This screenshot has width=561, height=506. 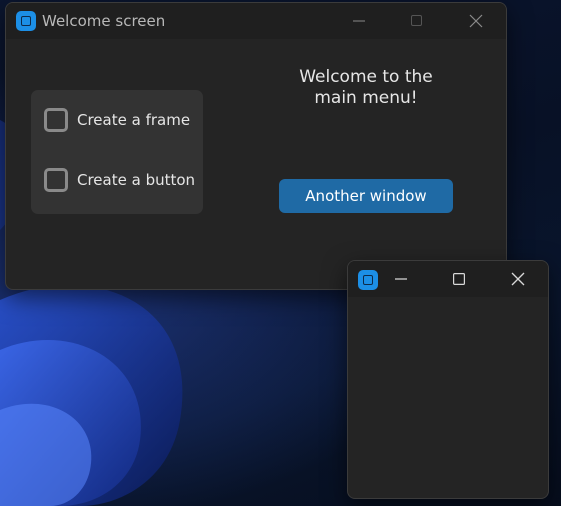 I want to click on welcome-label: Welcome to the main menu!, so click(x=366, y=88).